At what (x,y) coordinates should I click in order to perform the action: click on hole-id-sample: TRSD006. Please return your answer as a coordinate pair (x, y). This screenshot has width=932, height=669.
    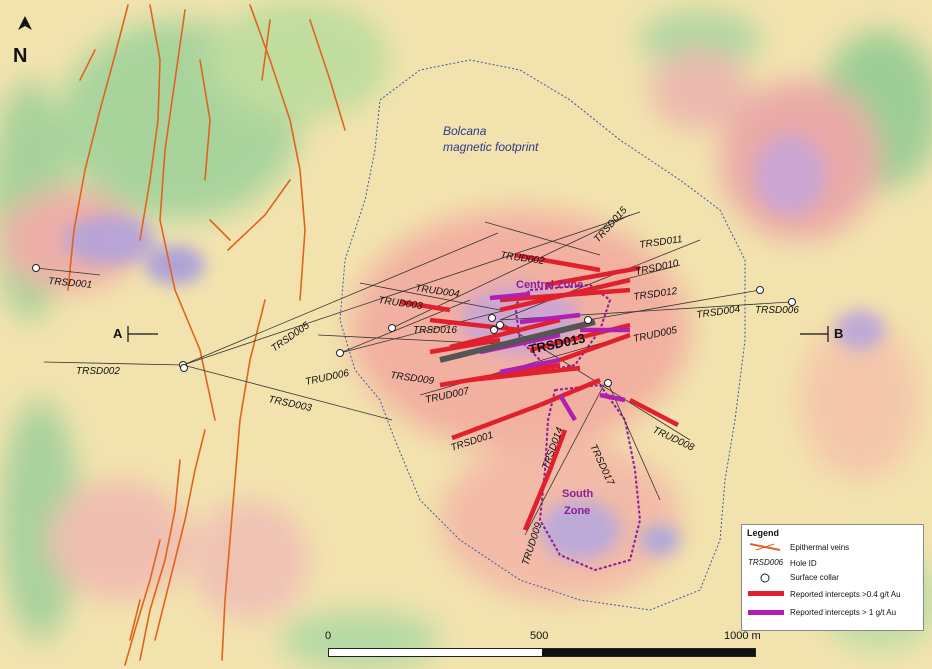
    Looking at the image, I should click on (766, 562).